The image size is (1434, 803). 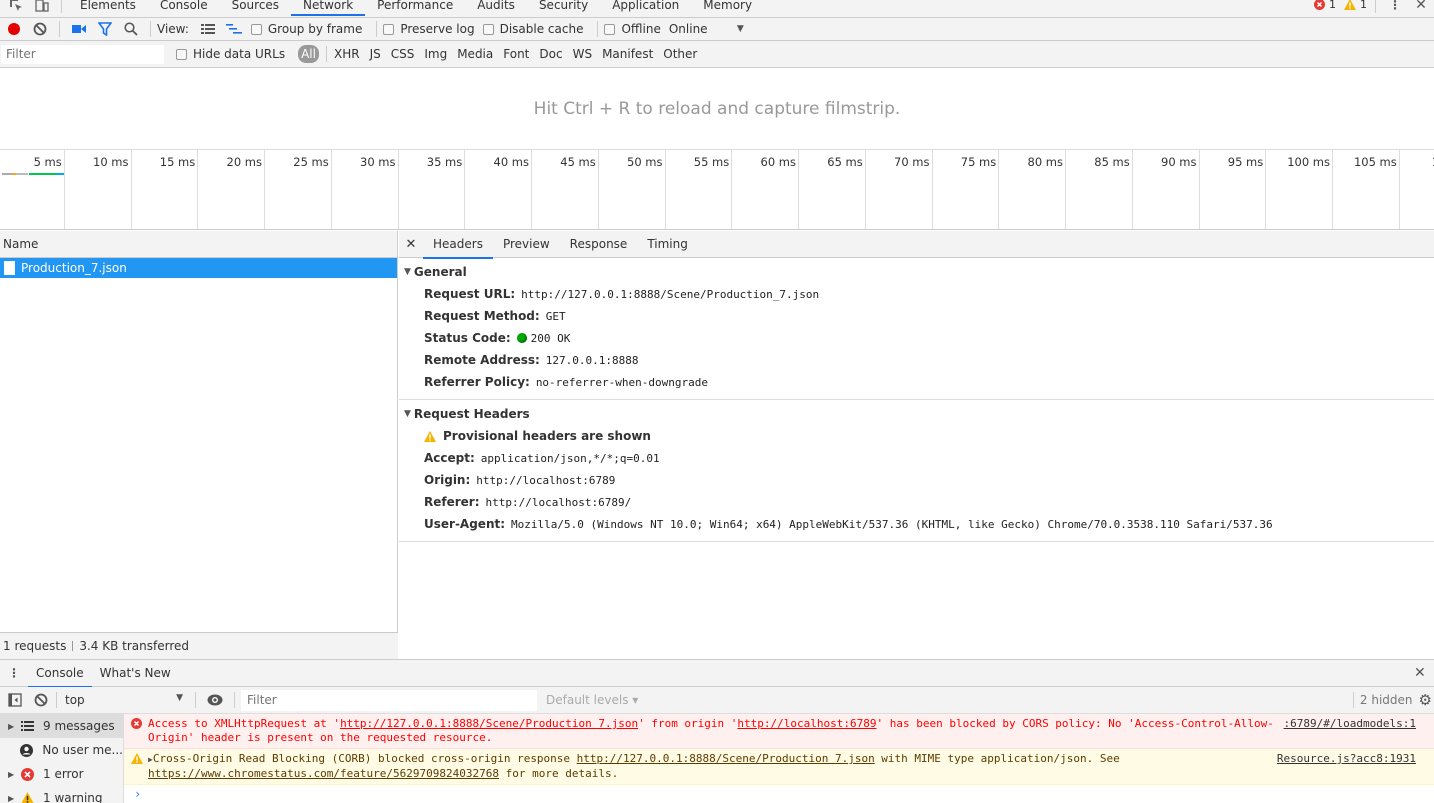 I want to click on error-source-link: :6789/#/loadmodels:1, so click(x=1350, y=724).